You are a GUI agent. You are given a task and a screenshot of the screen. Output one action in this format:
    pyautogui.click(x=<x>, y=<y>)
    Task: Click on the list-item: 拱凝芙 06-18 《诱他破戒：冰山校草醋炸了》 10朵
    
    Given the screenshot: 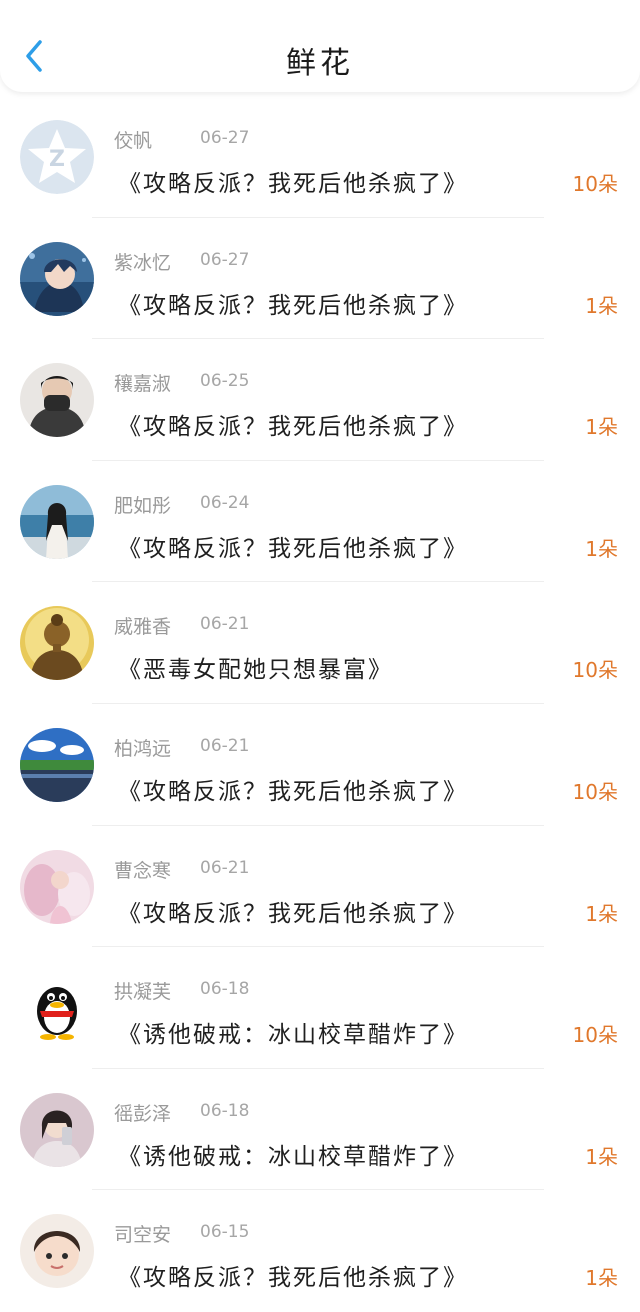 What is the action you would take?
    pyautogui.click(x=320, y=1008)
    